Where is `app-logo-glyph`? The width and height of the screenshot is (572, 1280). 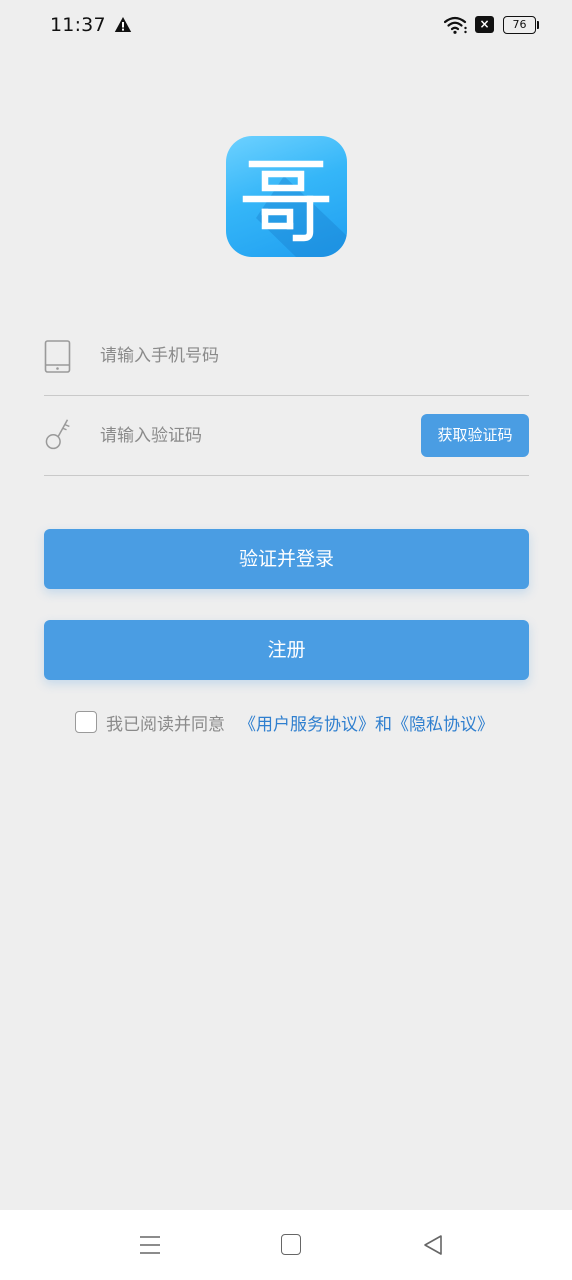
app-logo-glyph is located at coordinates (294, 208).